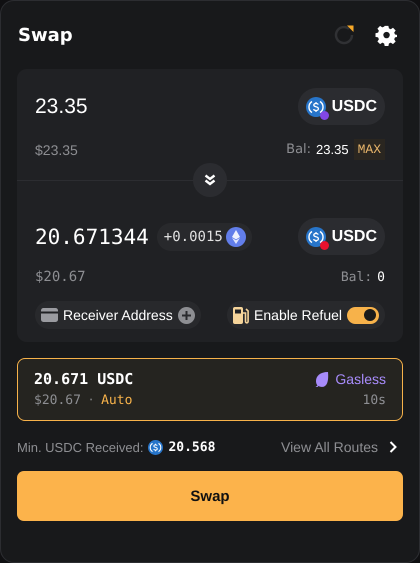  I want to click on plus-icon, so click(186, 315).